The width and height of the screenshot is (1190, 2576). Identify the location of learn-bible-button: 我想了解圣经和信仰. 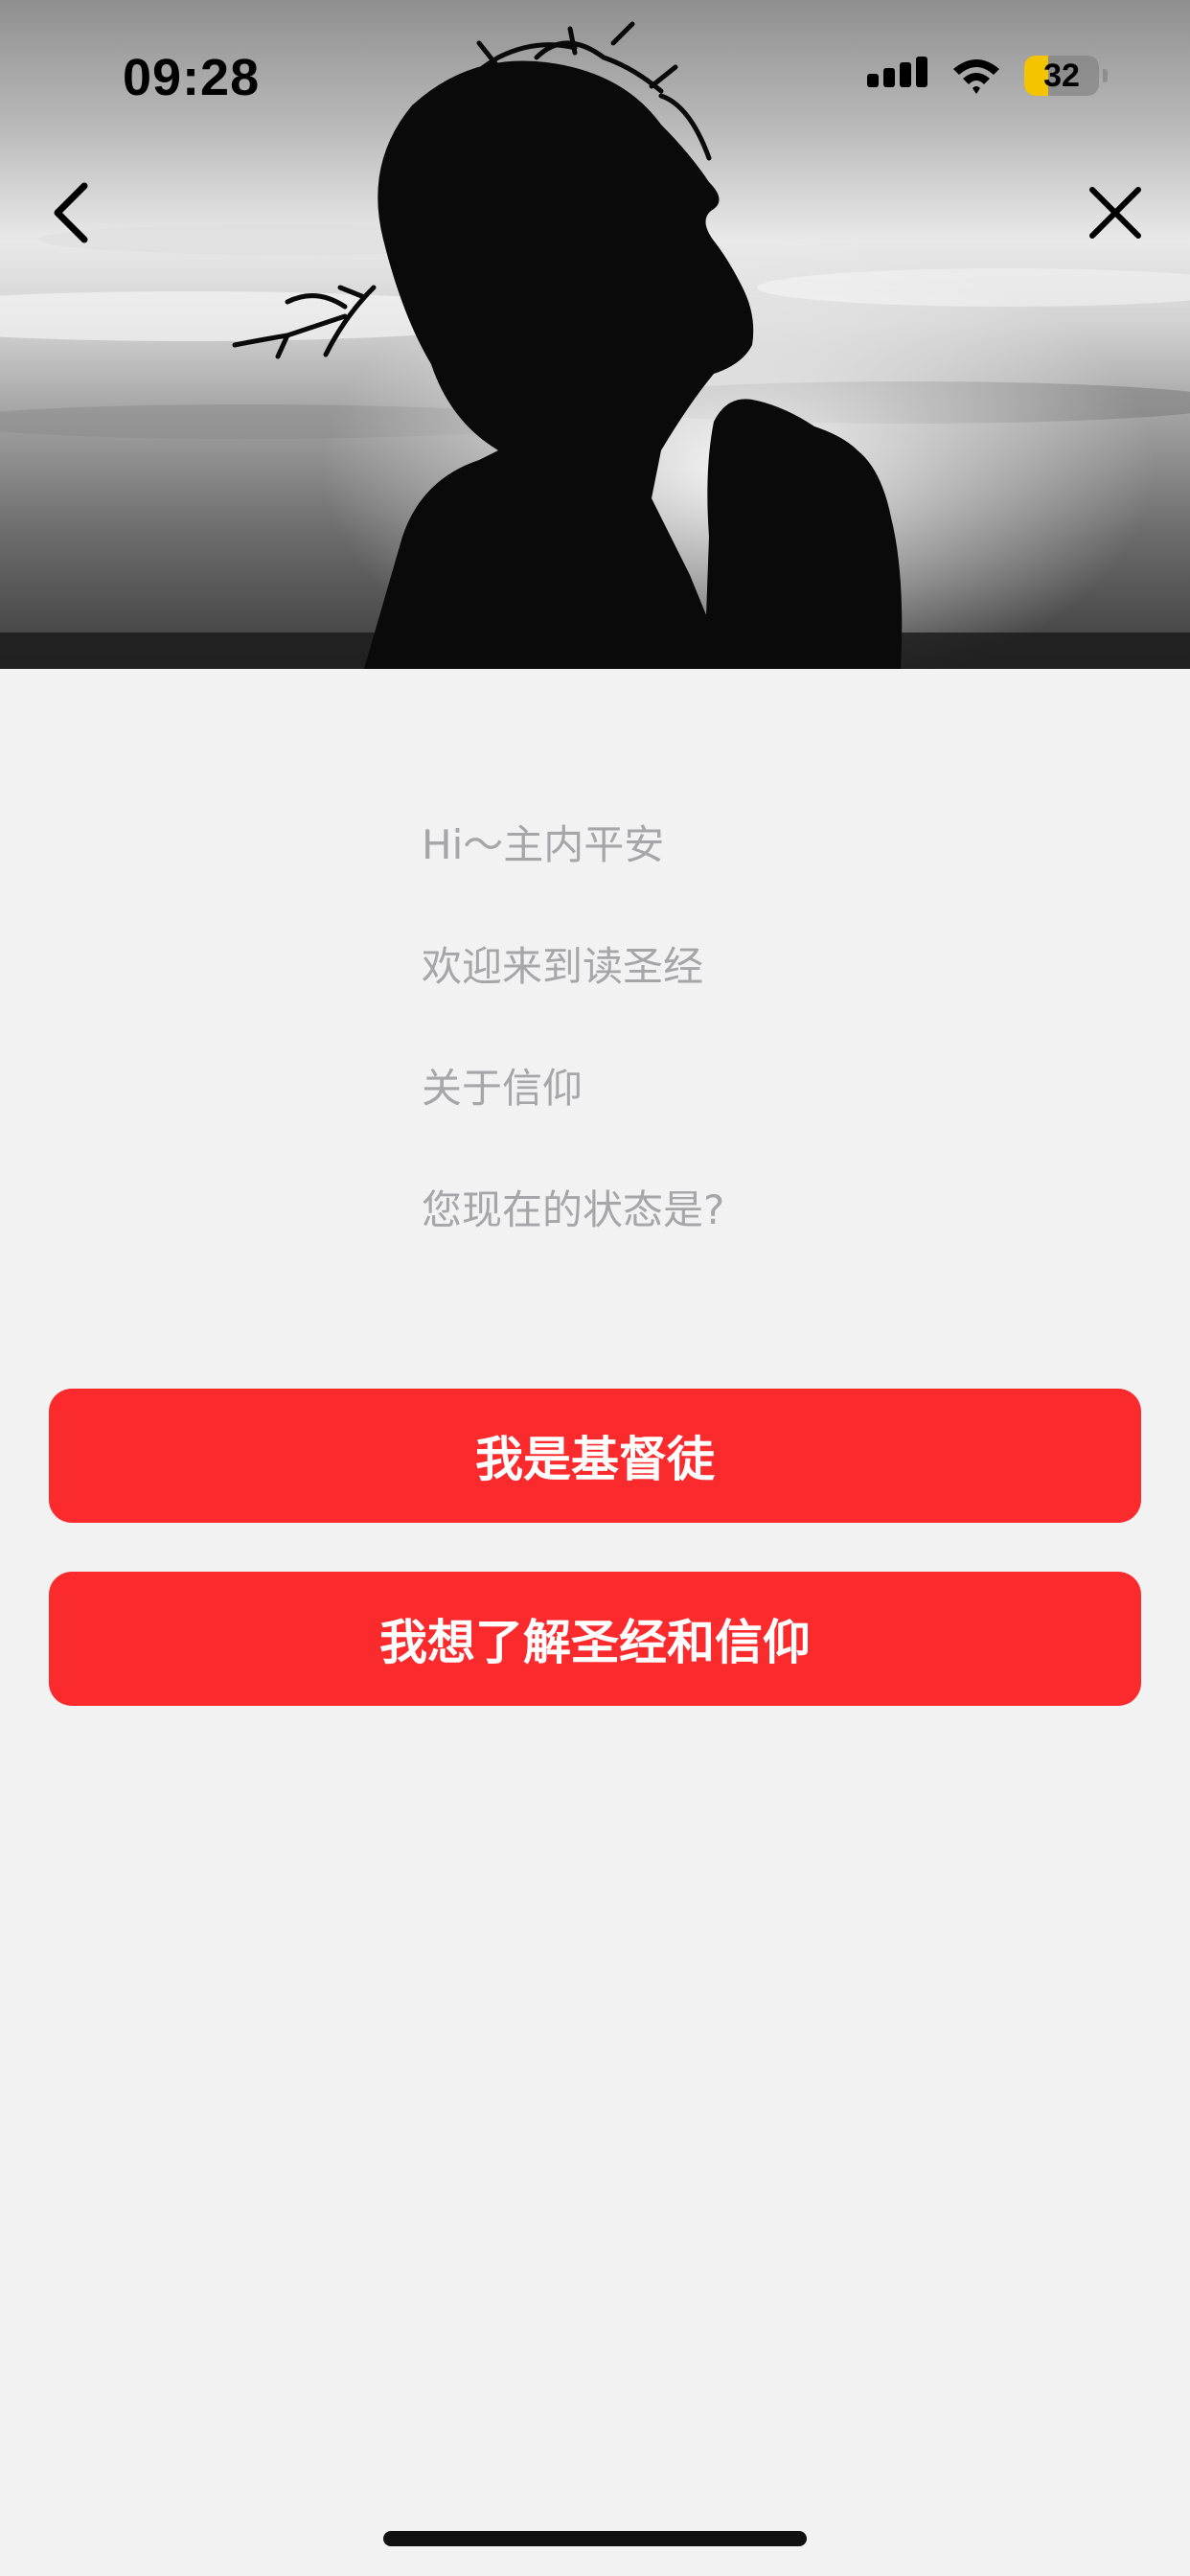
(595, 1639).